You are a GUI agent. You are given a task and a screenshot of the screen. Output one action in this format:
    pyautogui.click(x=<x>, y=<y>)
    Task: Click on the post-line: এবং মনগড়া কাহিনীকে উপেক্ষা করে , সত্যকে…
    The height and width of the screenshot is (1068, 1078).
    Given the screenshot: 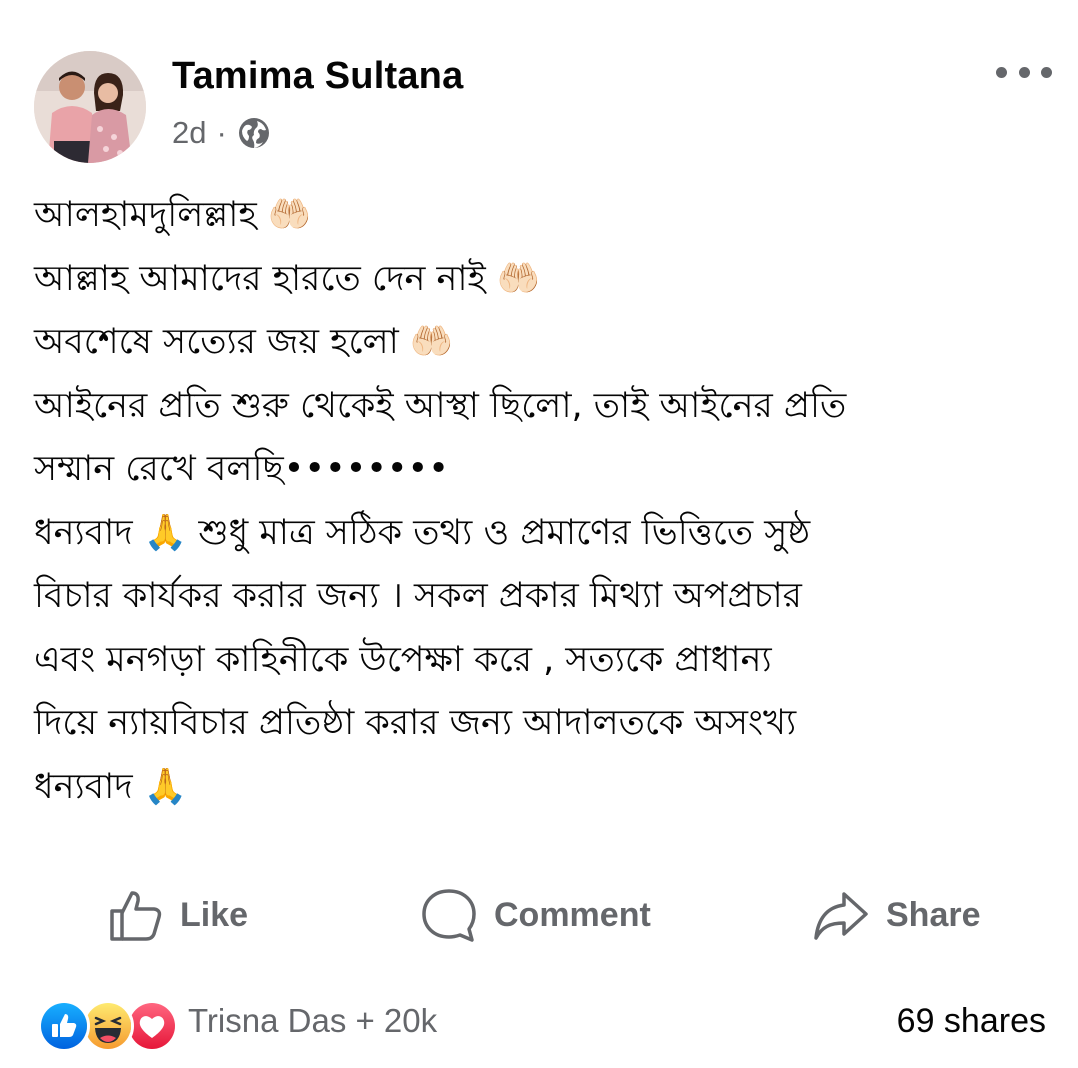 What is the action you would take?
    pyautogui.click(x=403, y=659)
    